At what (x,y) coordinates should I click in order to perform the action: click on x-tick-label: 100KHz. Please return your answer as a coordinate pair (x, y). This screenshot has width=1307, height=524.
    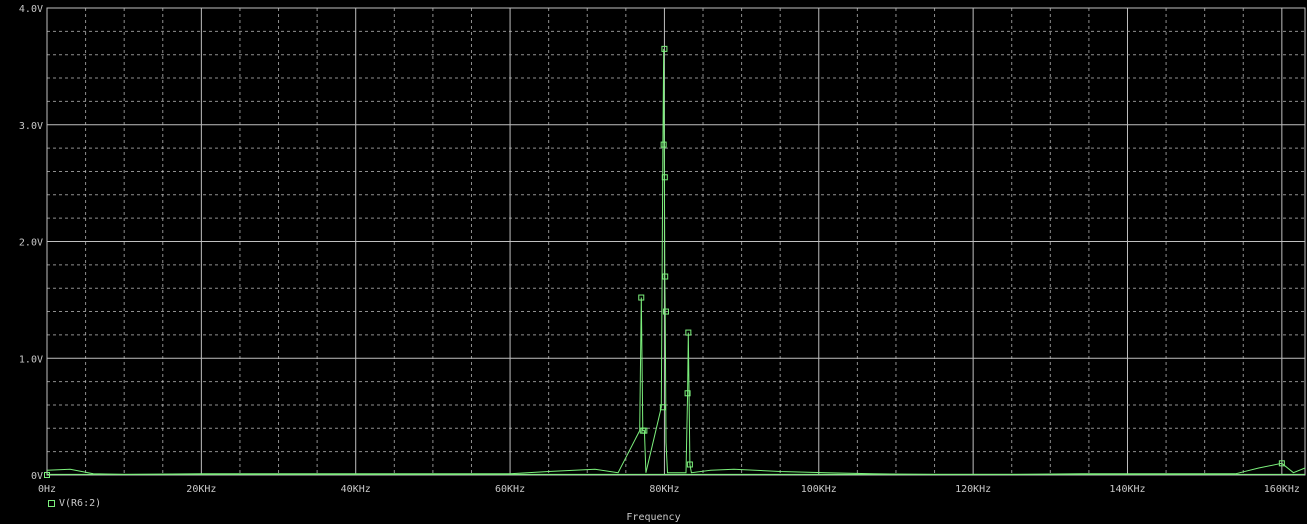
    Looking at the image, I should click on (819, 489).